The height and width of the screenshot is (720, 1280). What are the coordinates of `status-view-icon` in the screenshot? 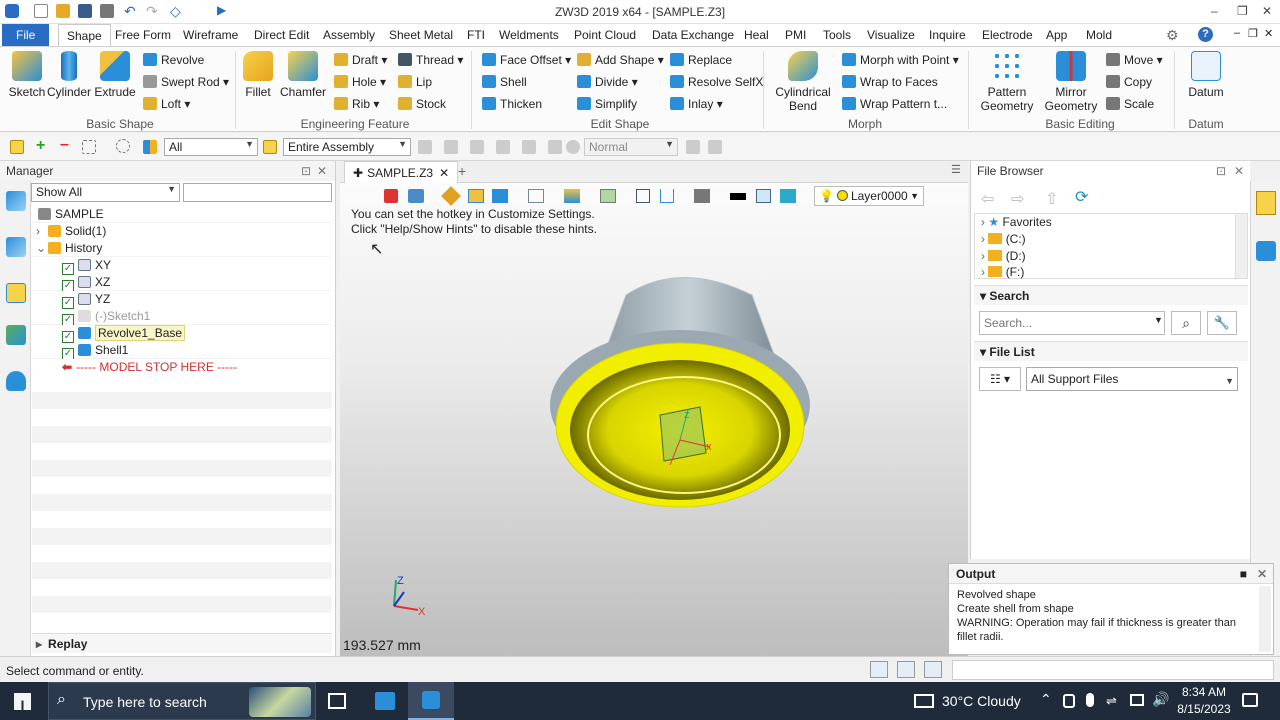 It's located at (879, 669).